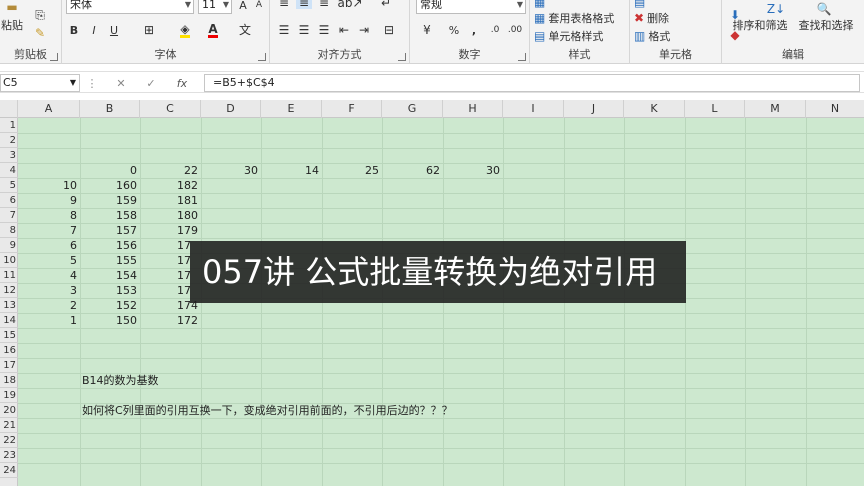 Image resolution: width=864 pixels, height=486 pixels. What do you see at coordinates (110, 245) in the screenshot?
I see `cell-b9: 156` at bounding box center [110, 245].